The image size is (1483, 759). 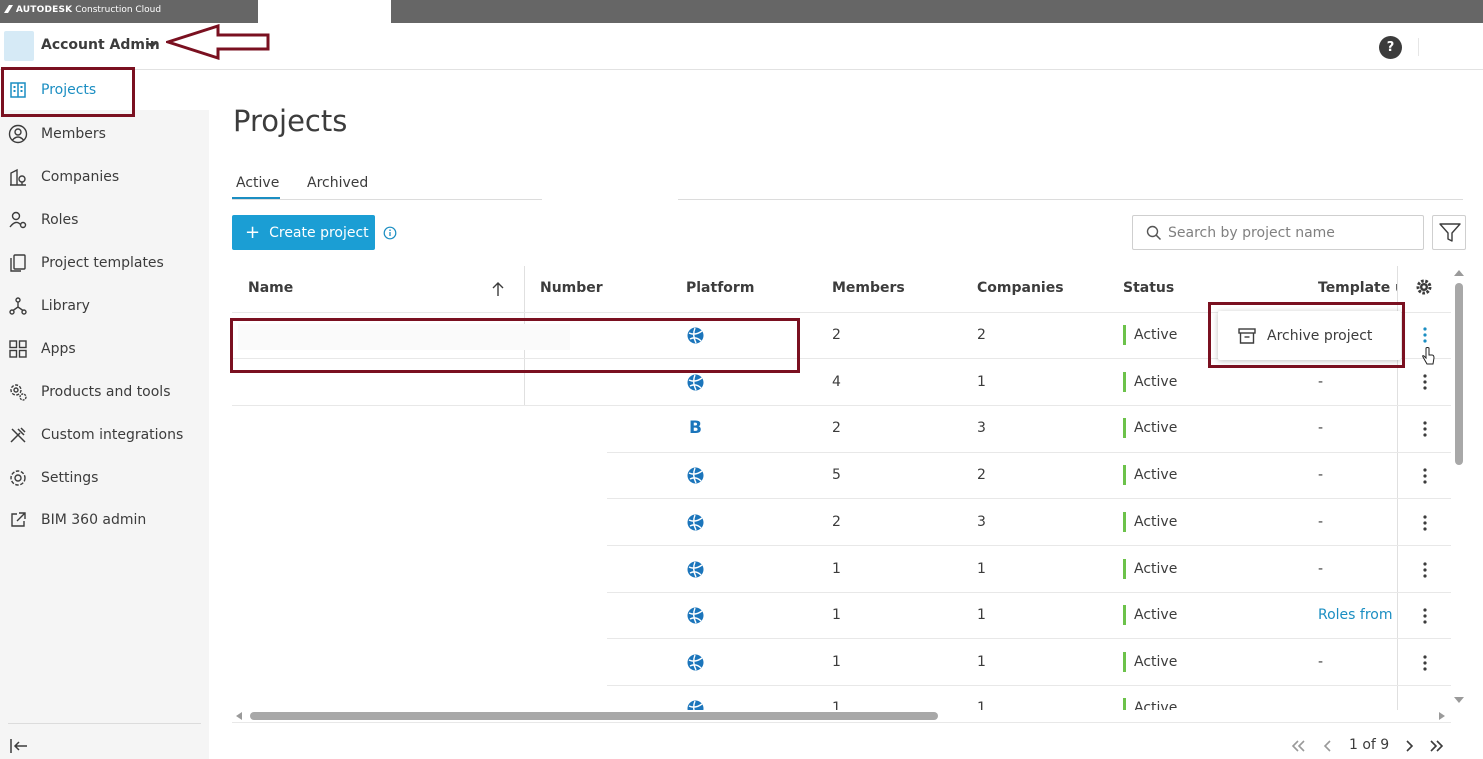 What do you see at coordinates (104, 220) in the screenshot?
I see `sidebar-item-roles: Roles` at bounding box center [104, 220].